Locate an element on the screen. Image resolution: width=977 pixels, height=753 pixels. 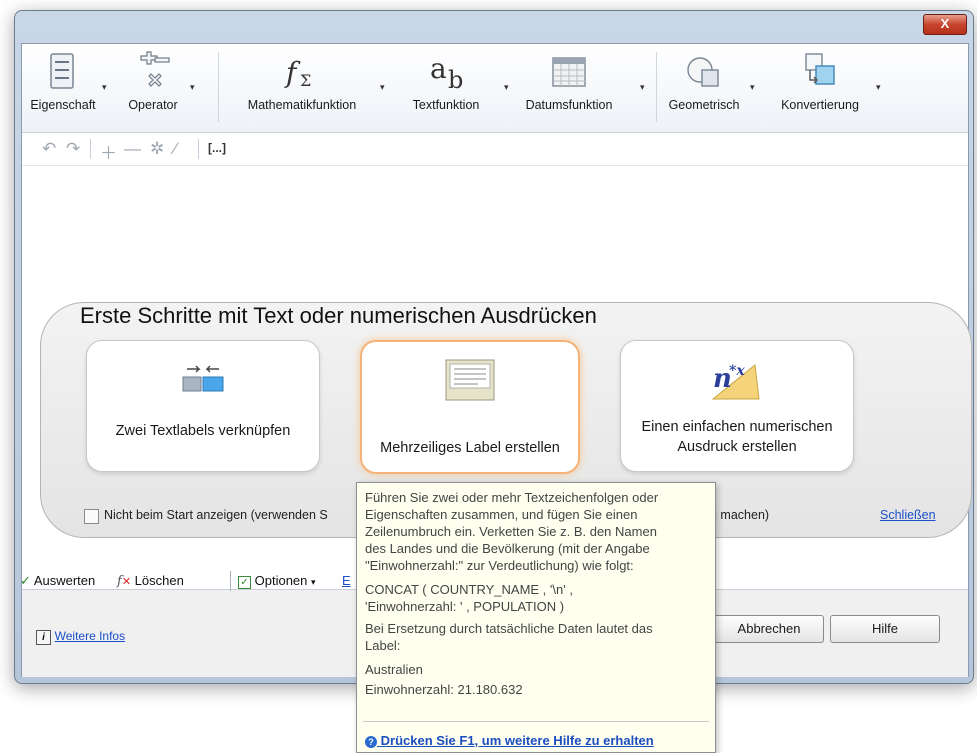
info-icon: i is located at coordinates (43, 637).